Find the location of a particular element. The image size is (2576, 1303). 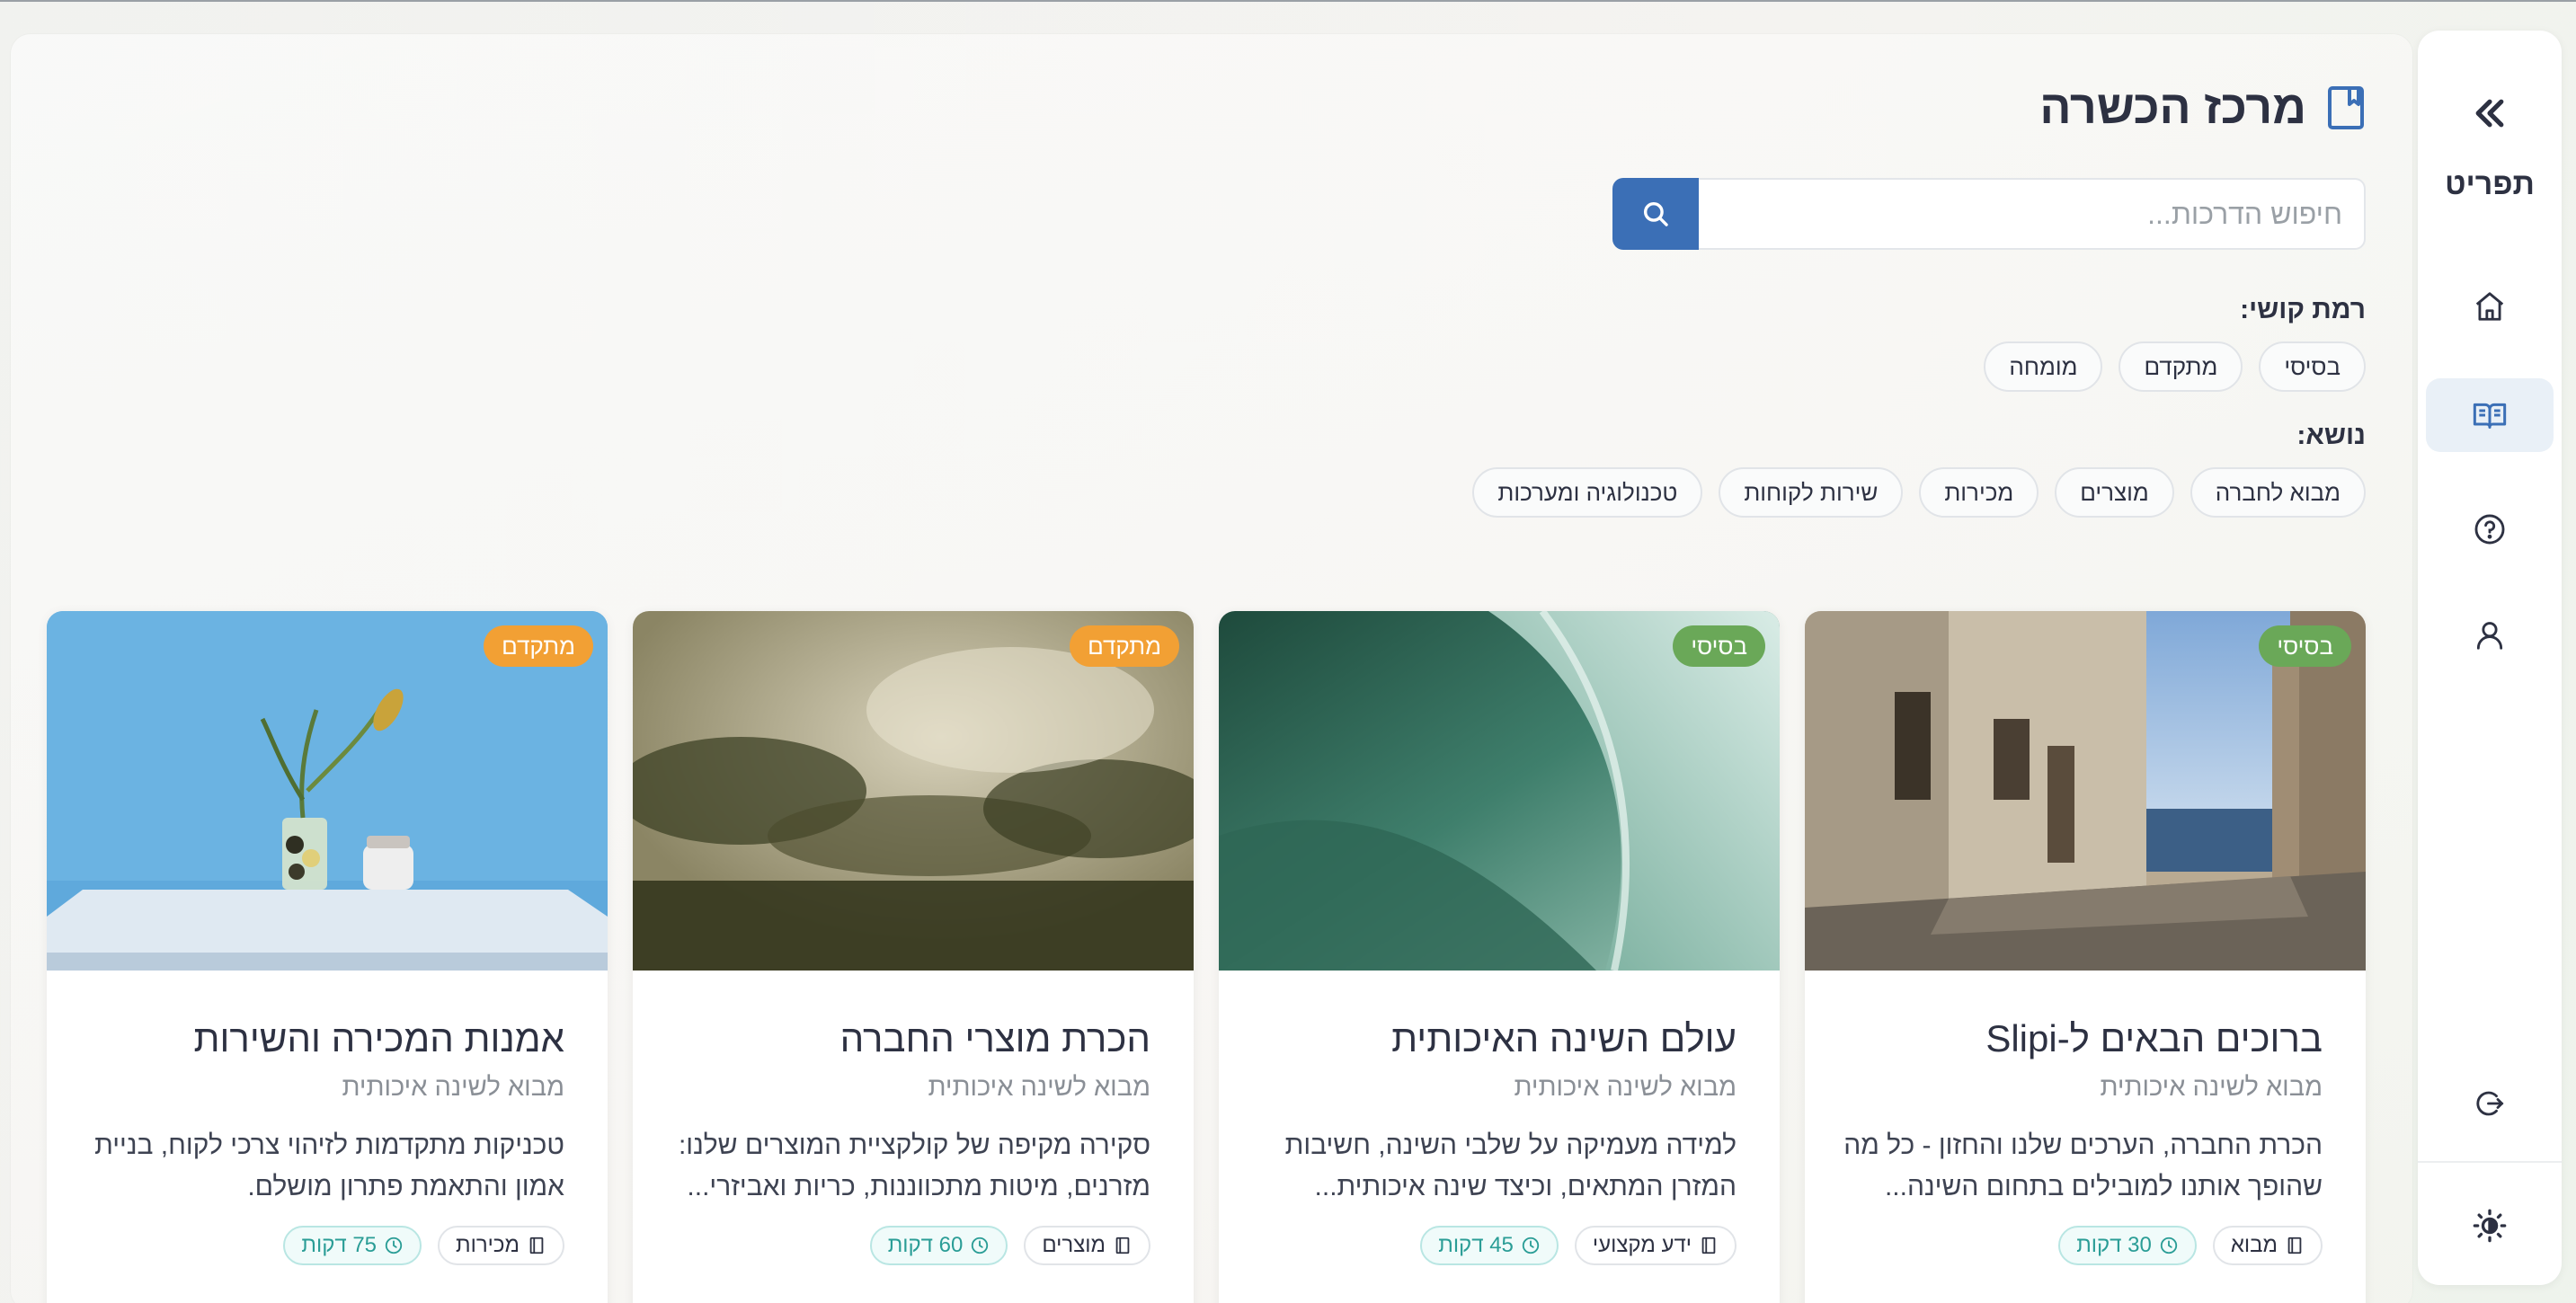

bookmark-icon is located at coordinates (2346, 107).